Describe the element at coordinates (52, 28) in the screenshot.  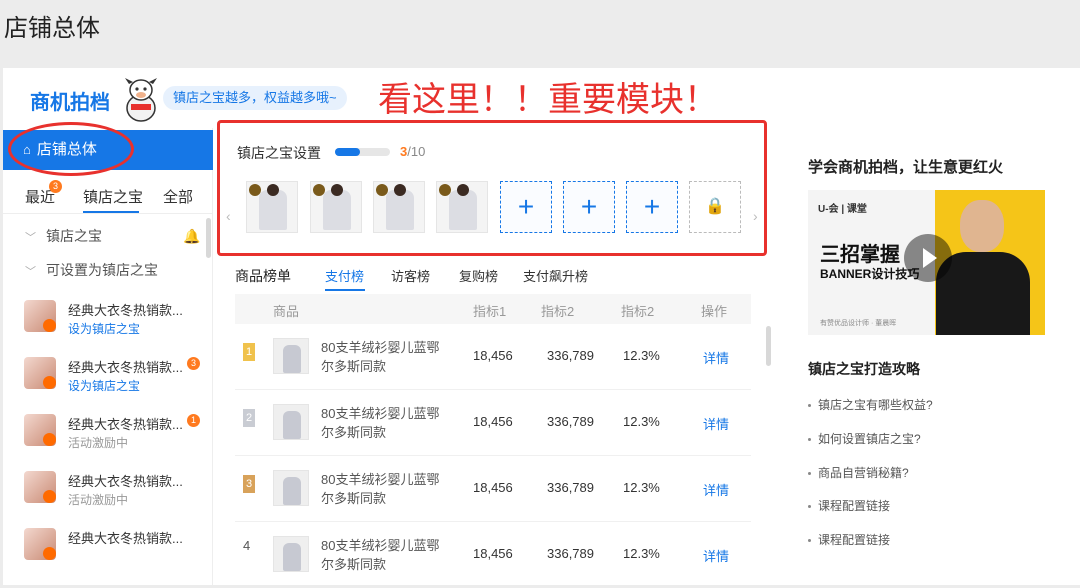
I see `page-title: 店铺总体` at that location.